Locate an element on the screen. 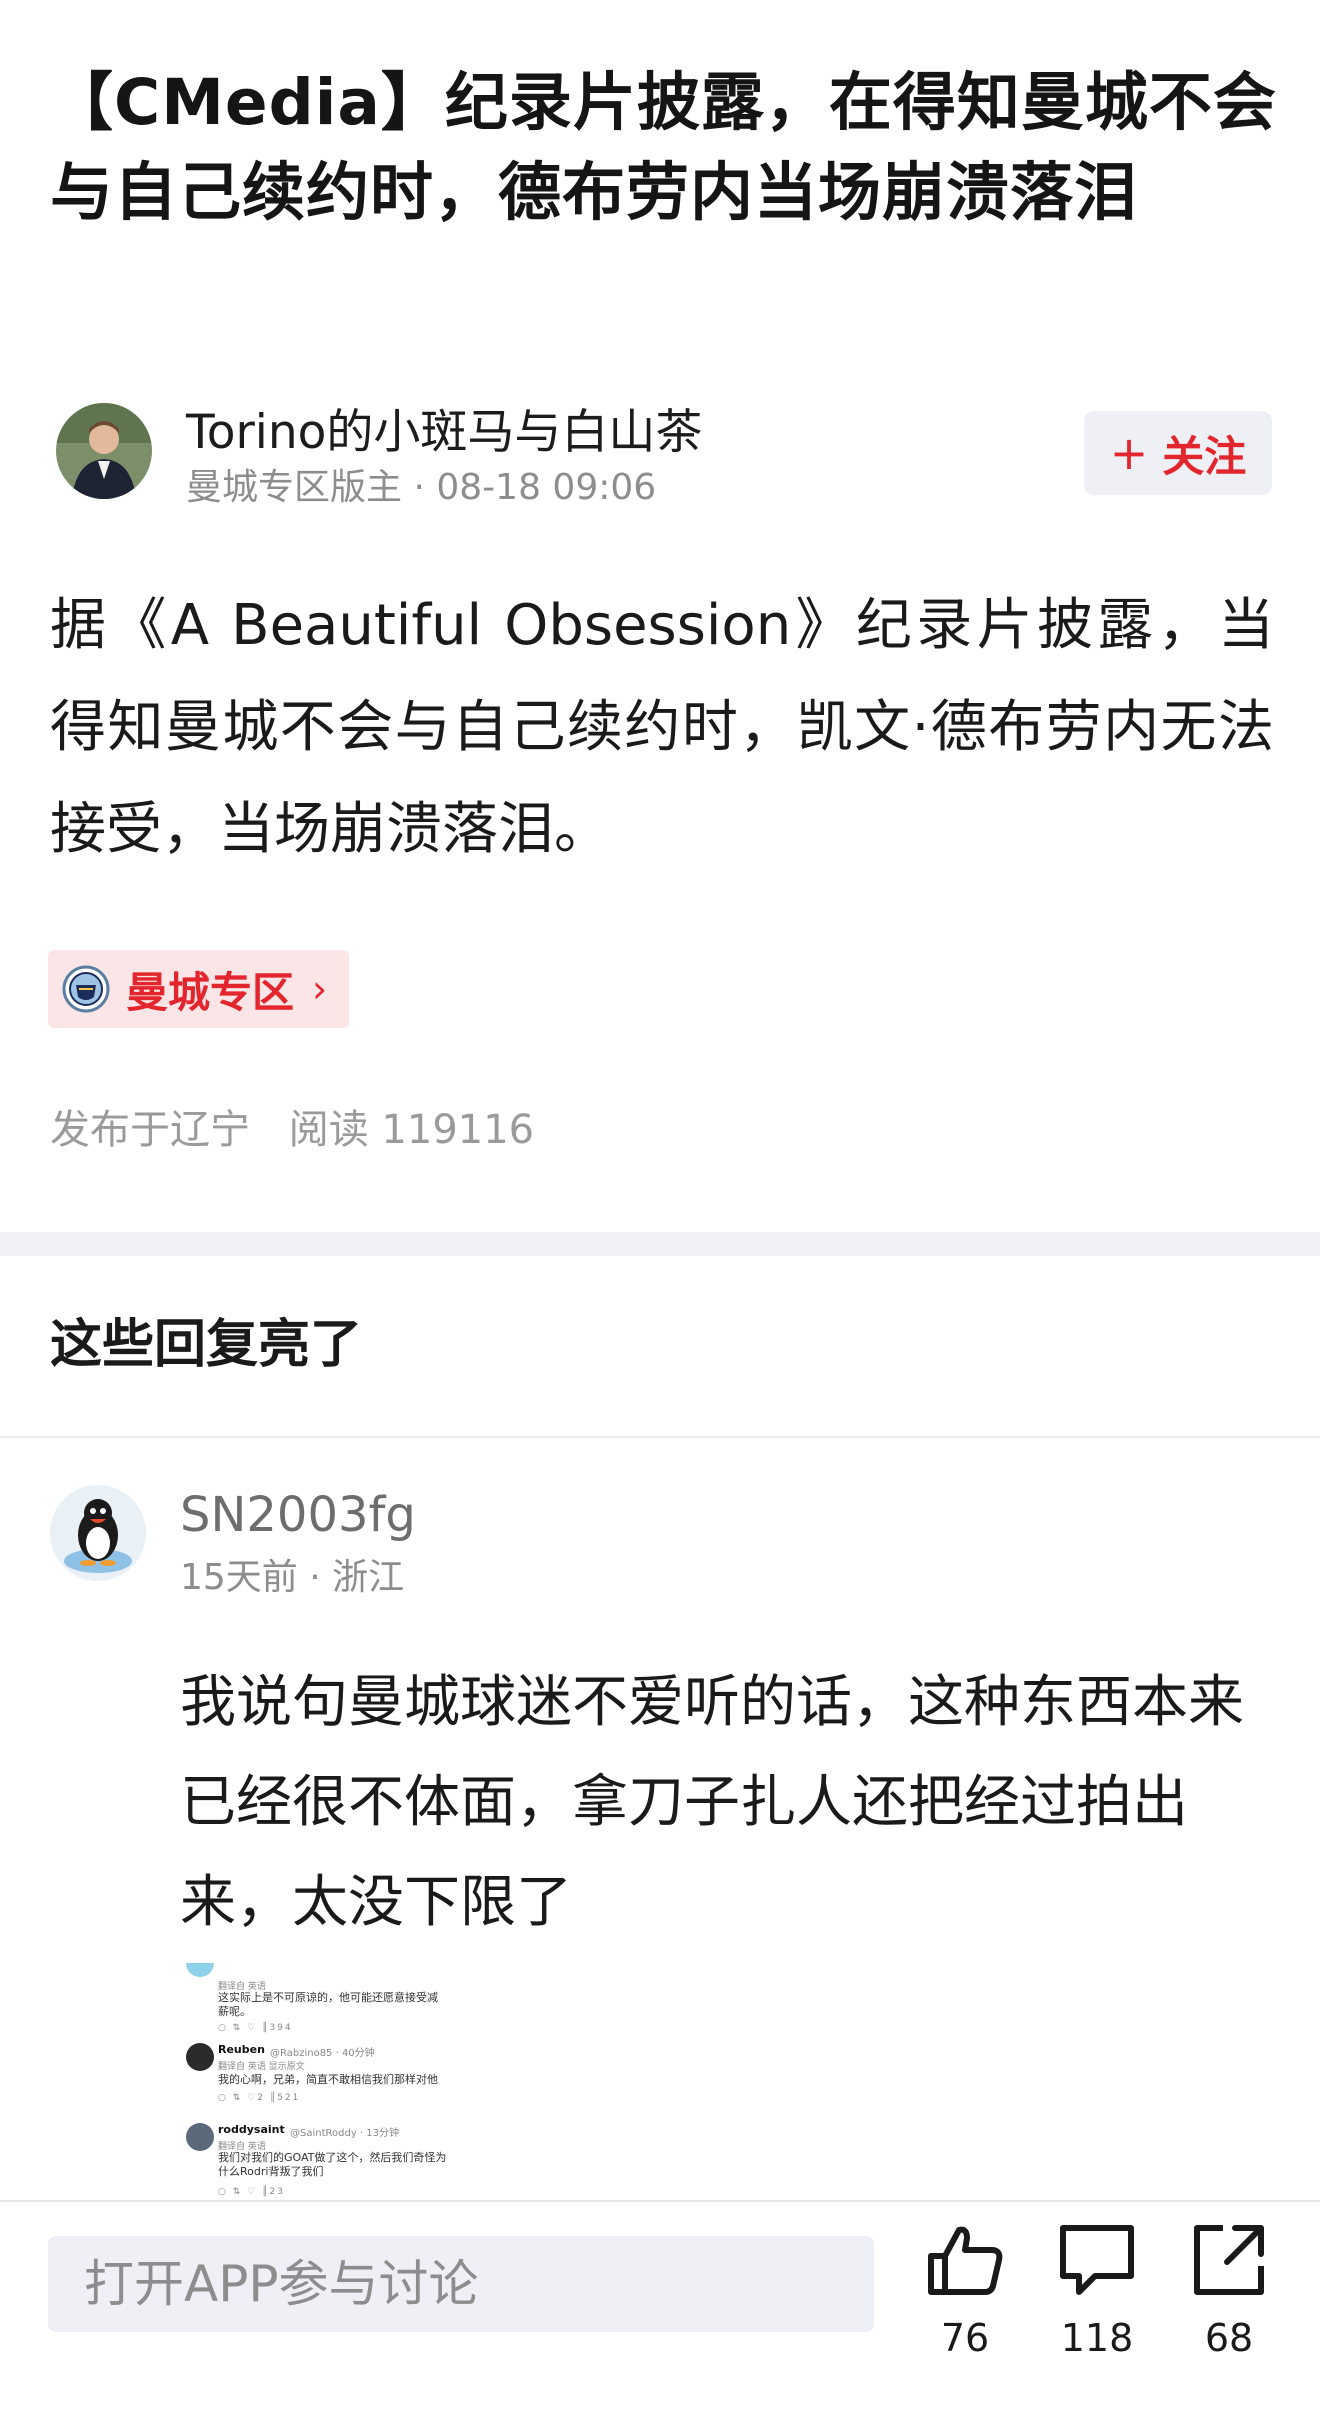  screenshot-translation-note: 翻译自 英语 显示原文 is located at coordinates (261, 2067).